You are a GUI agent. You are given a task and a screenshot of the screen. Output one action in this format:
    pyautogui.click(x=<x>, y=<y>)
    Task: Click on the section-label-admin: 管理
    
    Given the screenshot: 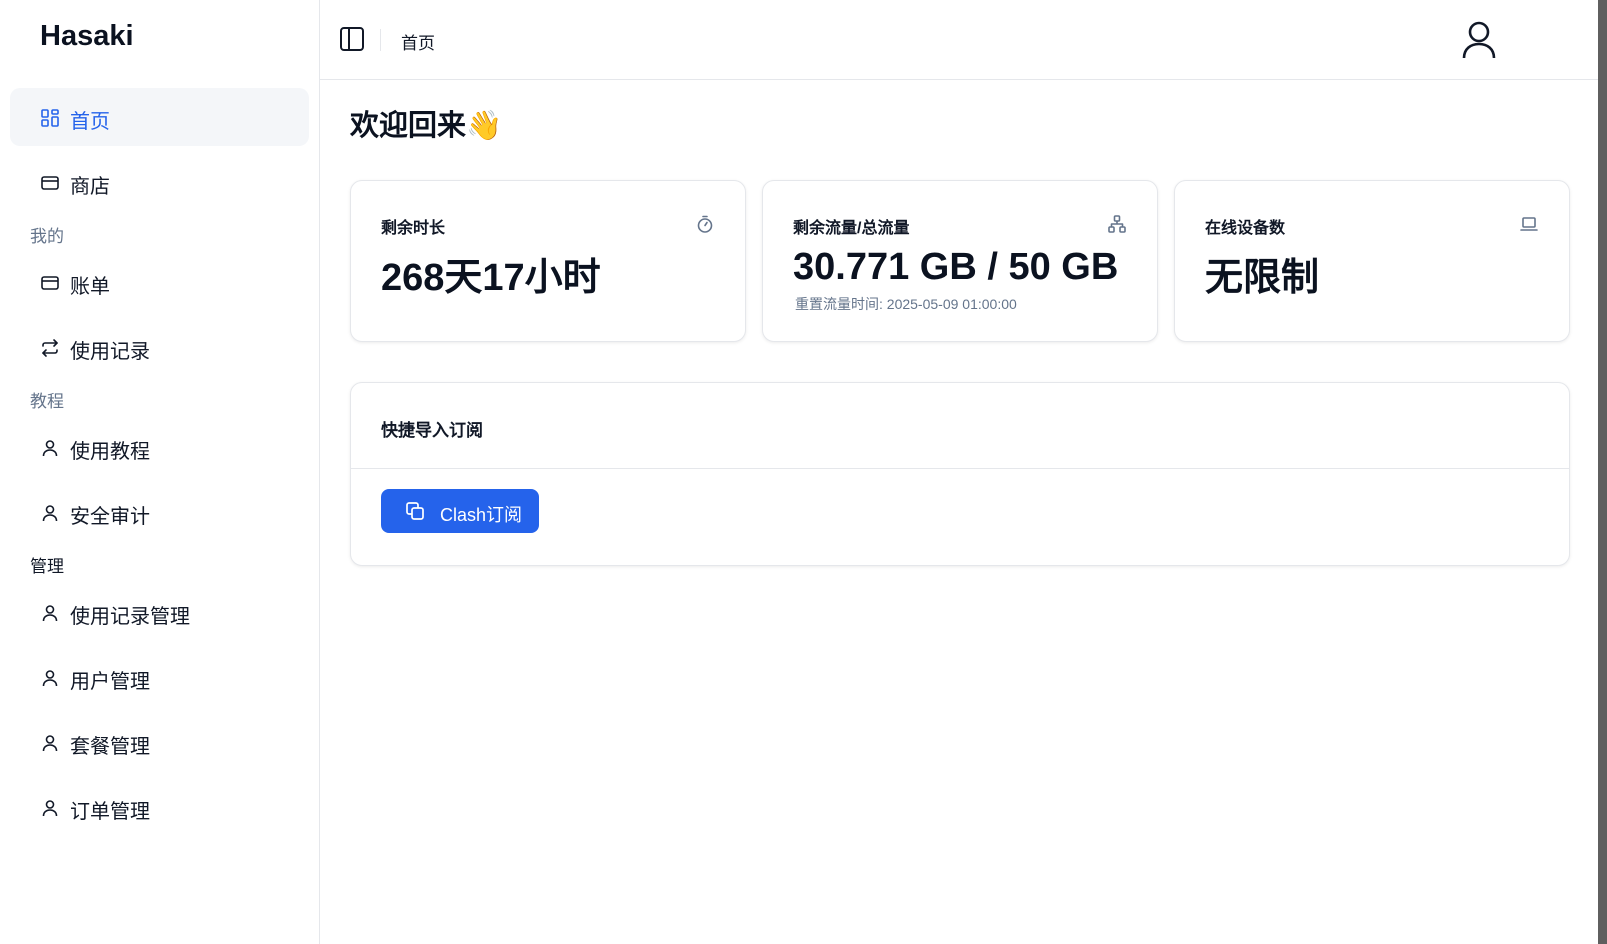 What is the action you would take?
    pyautogui.click(x=47, y=566)
    